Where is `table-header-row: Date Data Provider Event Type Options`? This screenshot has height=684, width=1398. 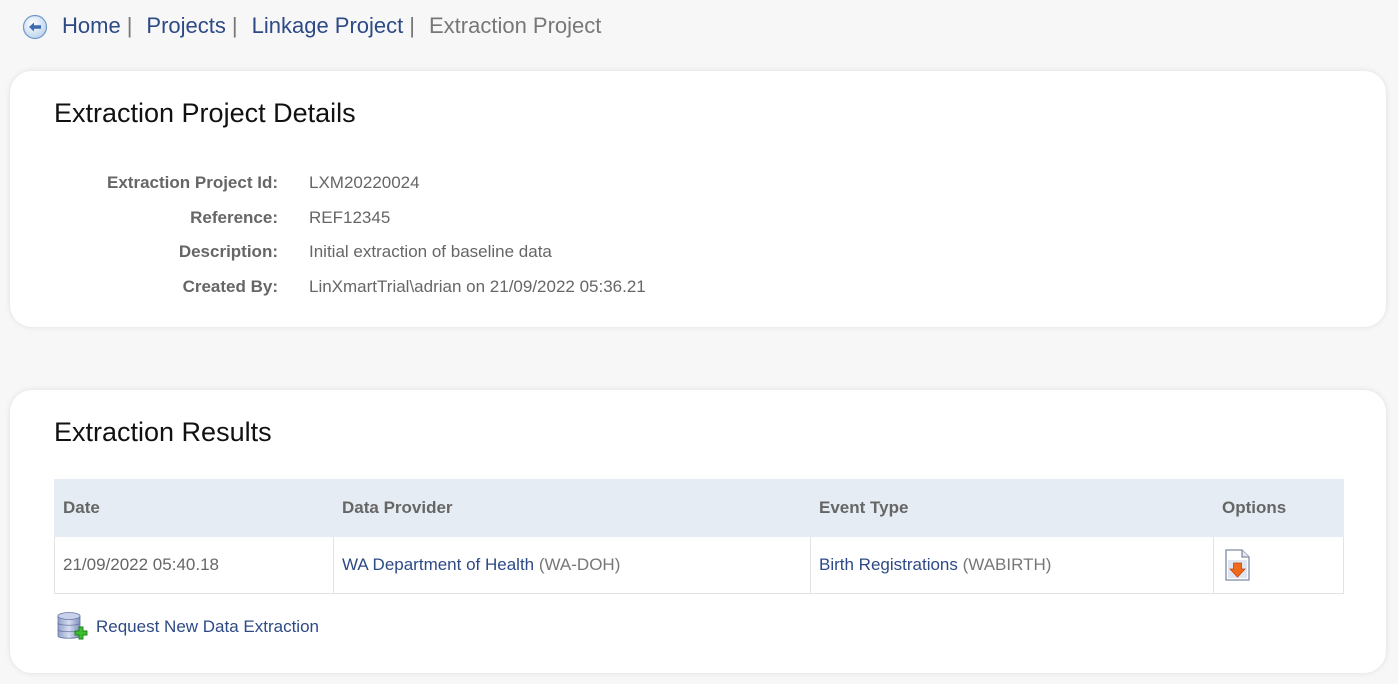 table-header-row: Date Data Provider Event Type Options is located at coordinates (699, 508).